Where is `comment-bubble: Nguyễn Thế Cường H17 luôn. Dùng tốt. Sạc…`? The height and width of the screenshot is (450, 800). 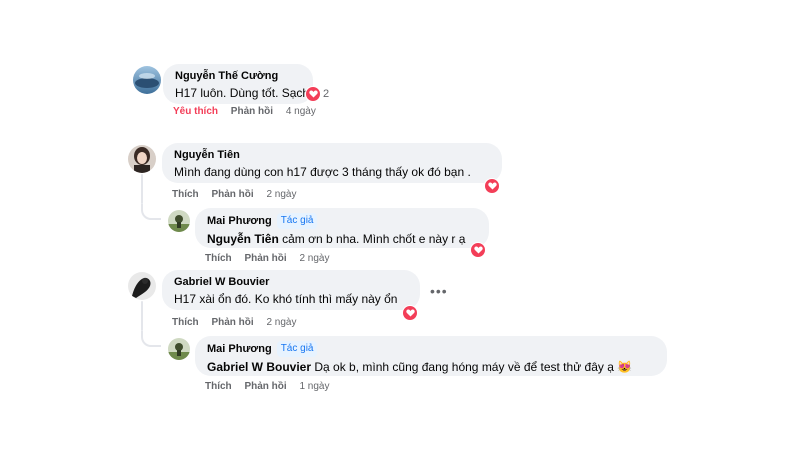
comment-bubble: Nguyễn Thế Cường H17 luôn. Dùng tốt. Sạc… is located at coordinates (238, 84).